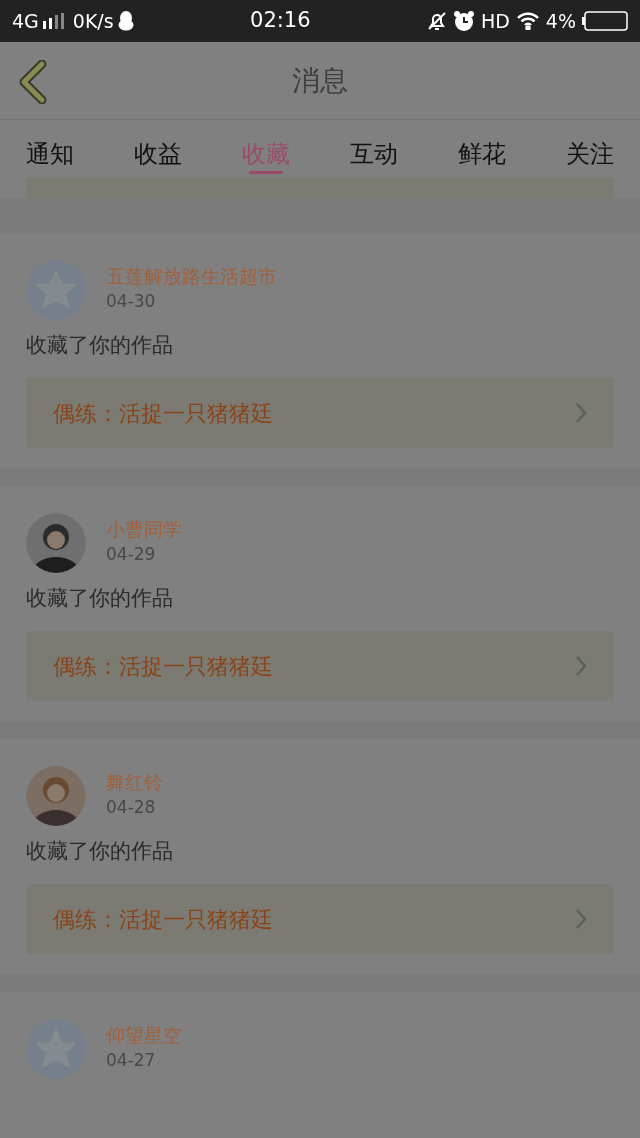 The width and height of the screenshot is (640, 1138). I want to click on message-date: 04-30, so click(131, 301).